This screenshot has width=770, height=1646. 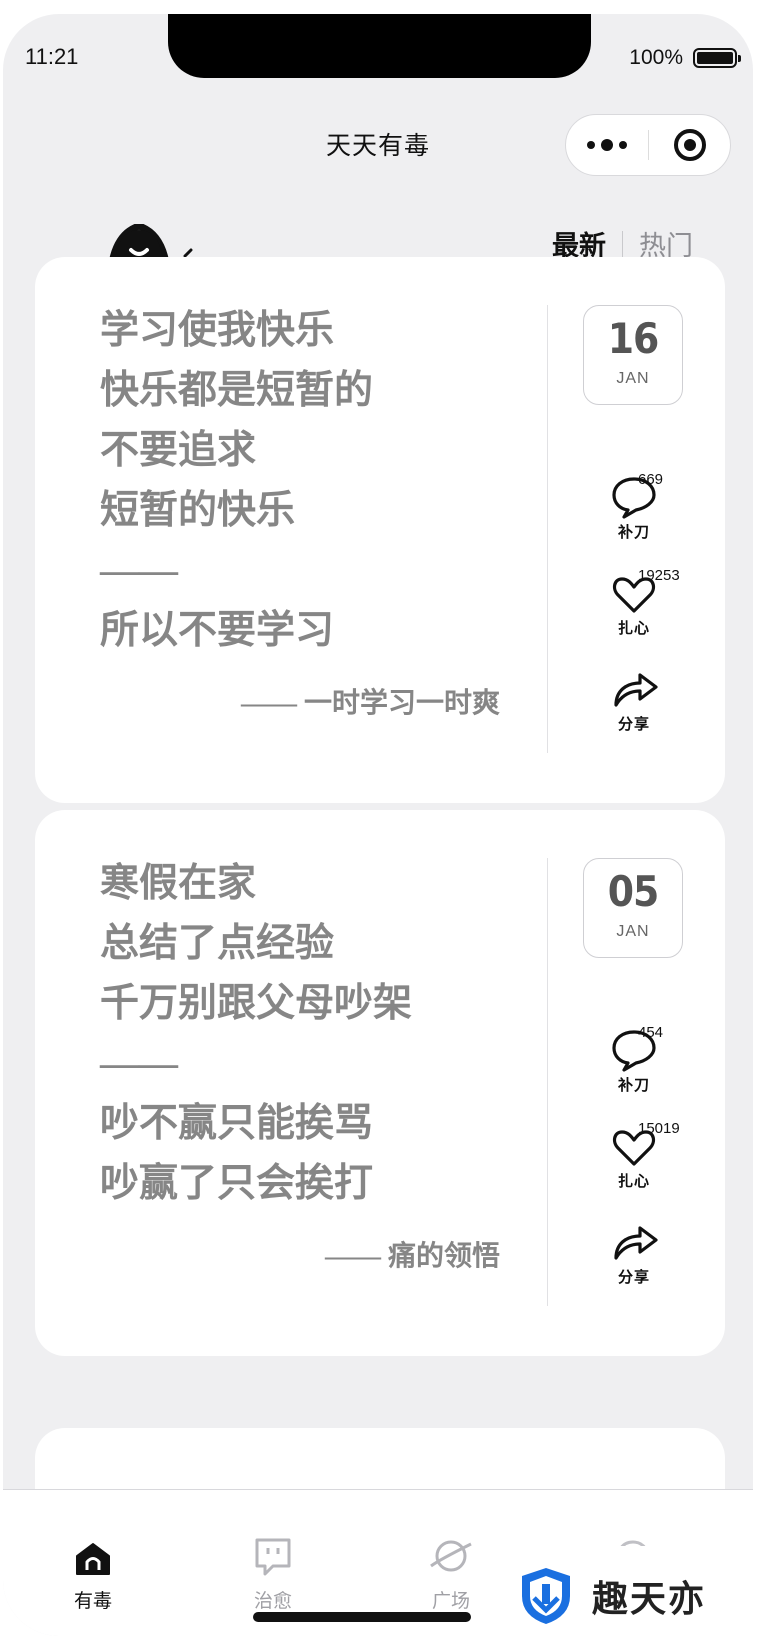 What do you see at coordinates (379, 46) in the screenshot?
I see `notch` at bounding box center [379, 46].